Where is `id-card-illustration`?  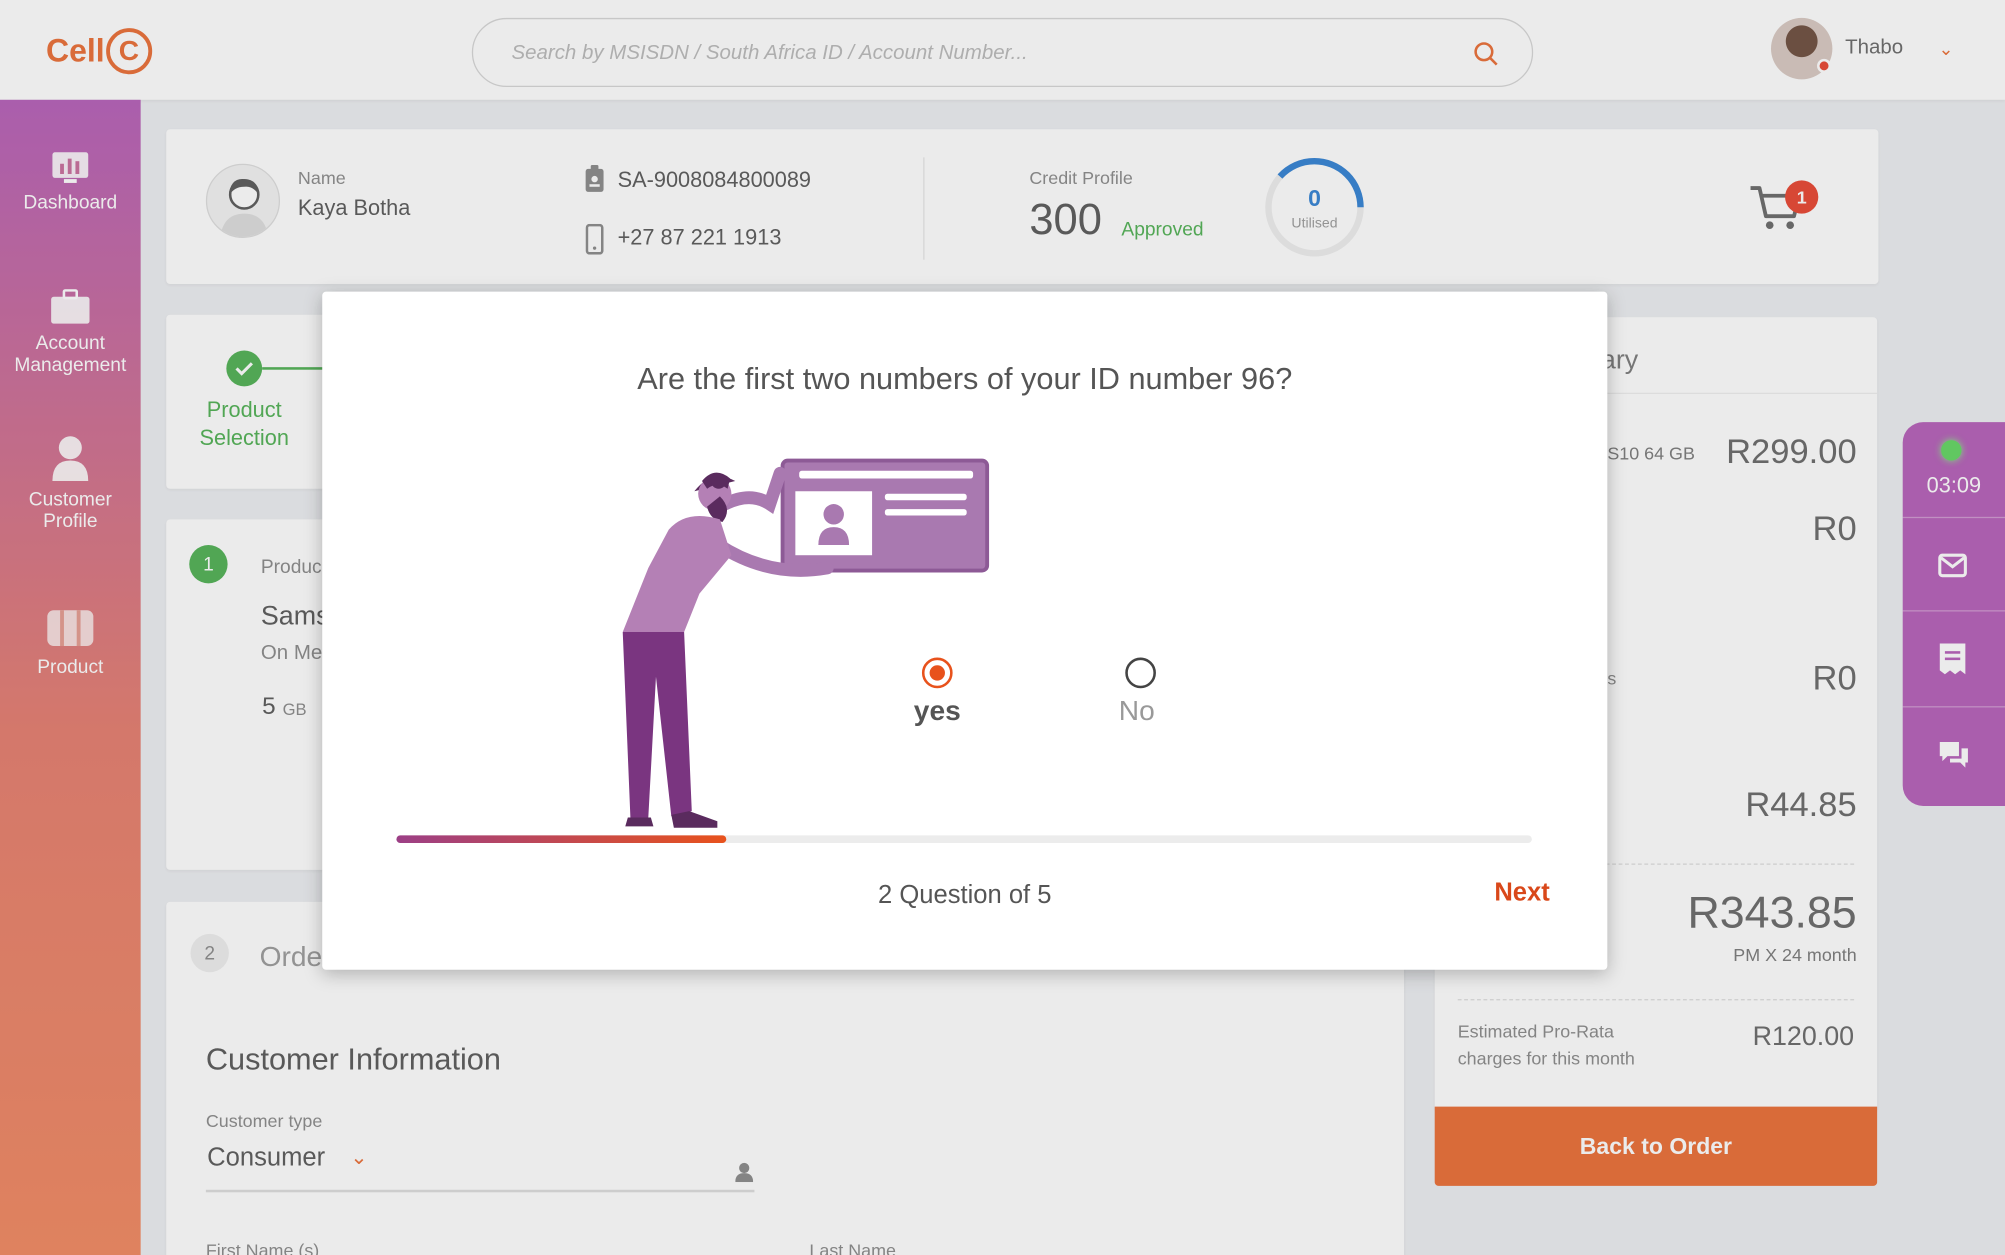 id-card-illustration is located at coordinates (806, 643).